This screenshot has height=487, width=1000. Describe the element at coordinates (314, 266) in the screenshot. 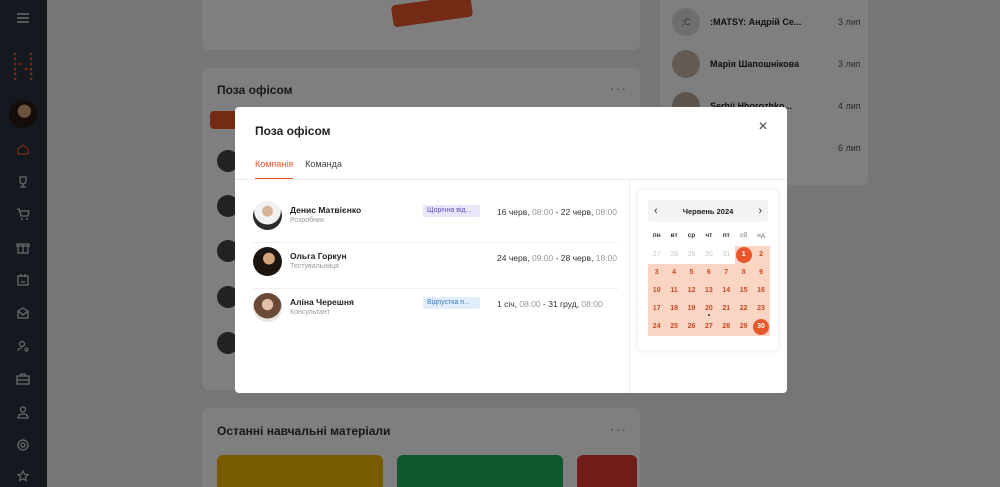

I see `person-role: Тестувальниця` at that location.